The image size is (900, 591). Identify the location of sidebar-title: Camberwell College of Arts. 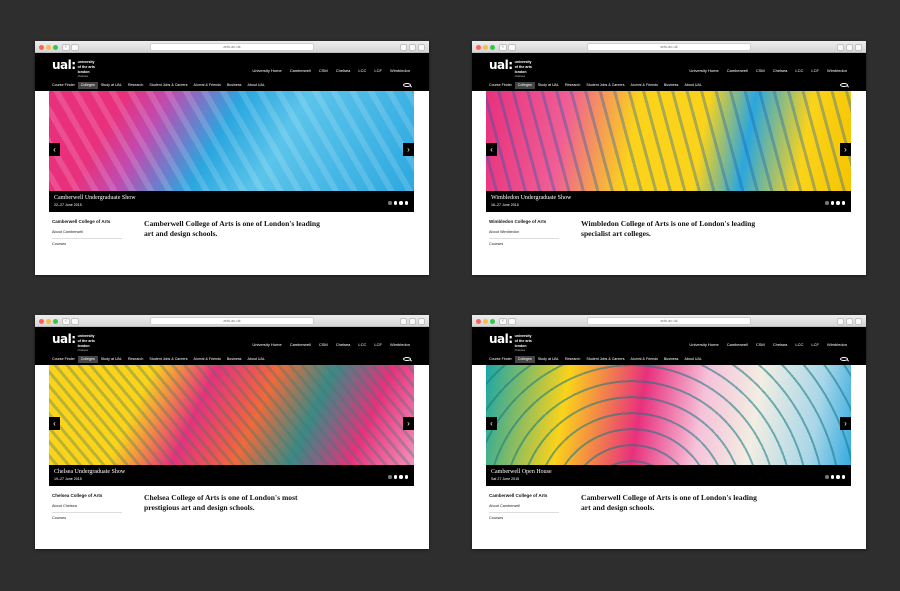
(81, 221).